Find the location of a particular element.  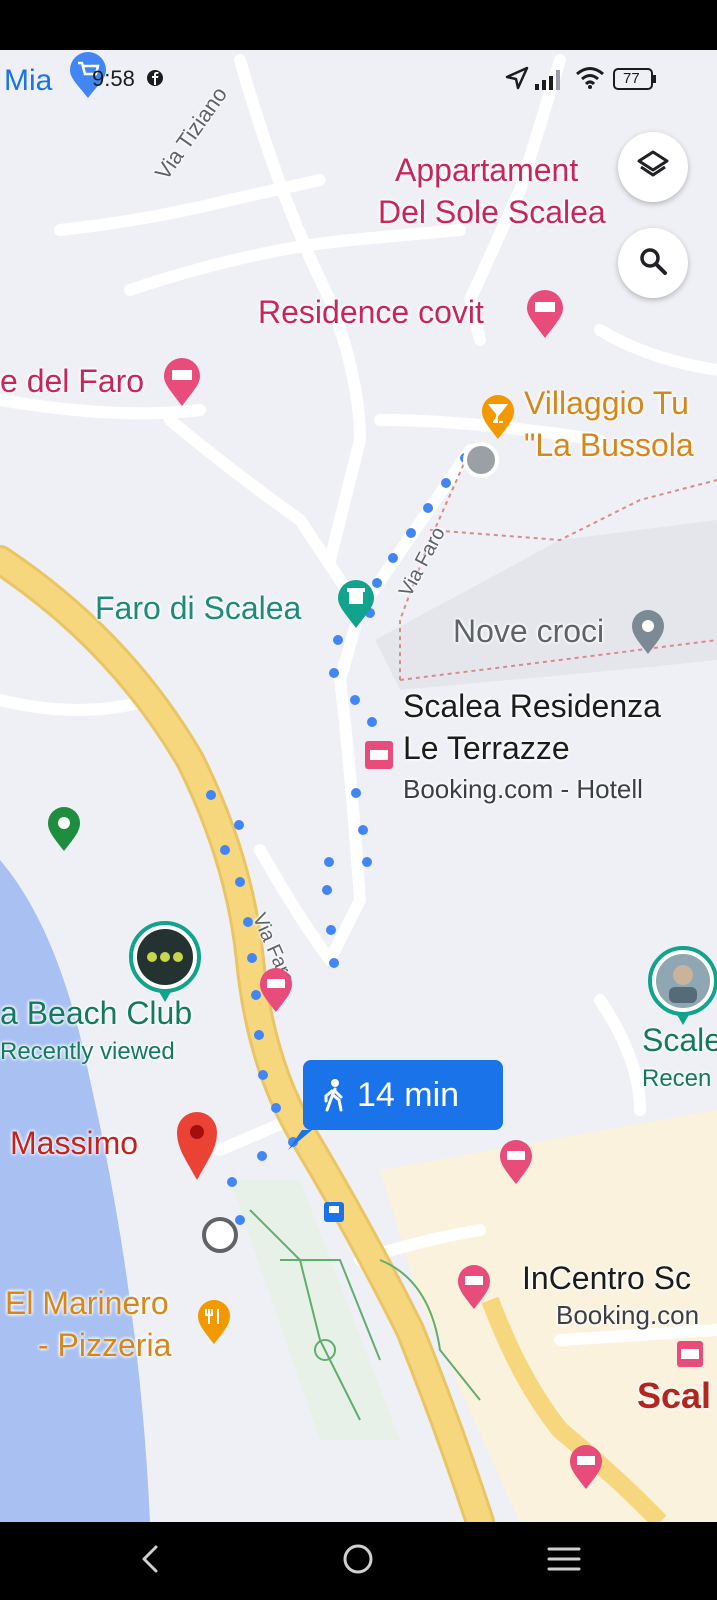

route-start-marker is located at coordinates (481, 460).